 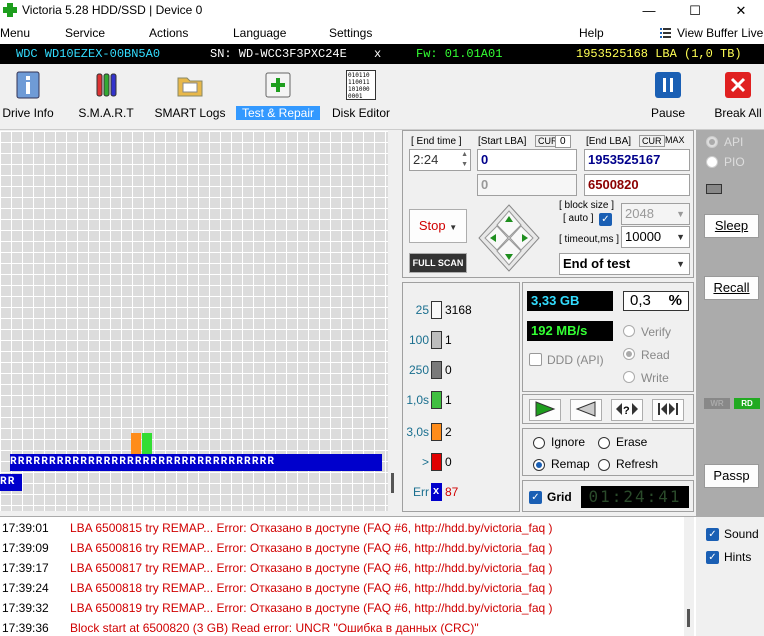 I want to click on block-count: 0, so click(x=448, y=370).